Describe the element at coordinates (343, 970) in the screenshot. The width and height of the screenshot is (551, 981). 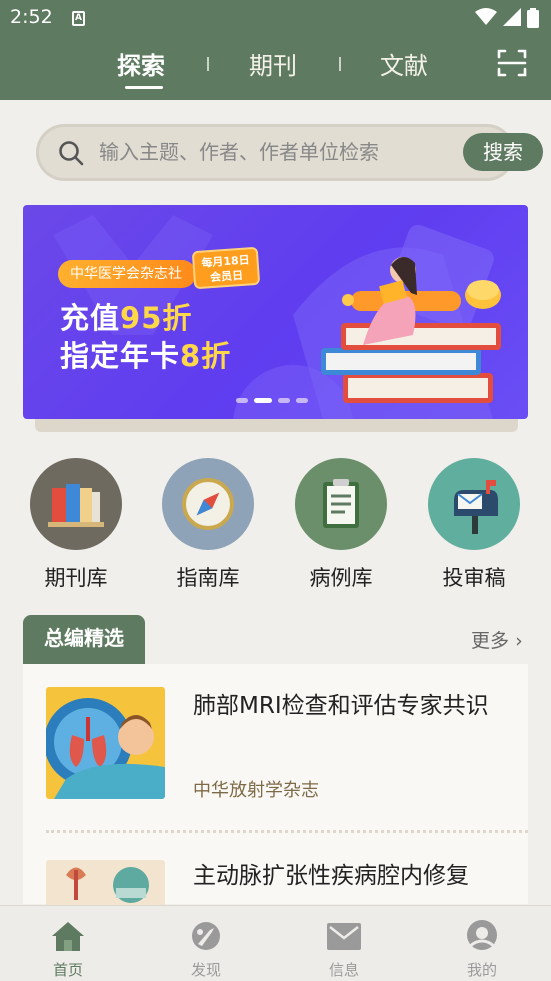
I see `nav-item-label: 信息` at that location.